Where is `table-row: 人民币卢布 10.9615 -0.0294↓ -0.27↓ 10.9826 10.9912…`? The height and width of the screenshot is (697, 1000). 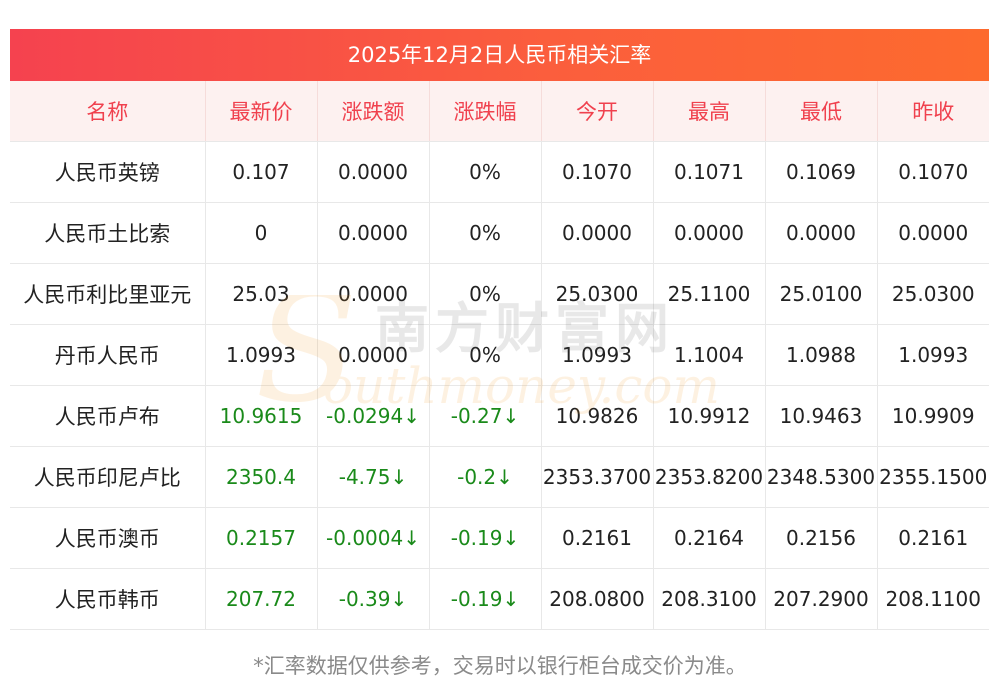
table-row: 人民币卢布 10.9615 -0.0294↓ -0.27↓ 10.9826 10.9912… is located at coordinates (499, 416).